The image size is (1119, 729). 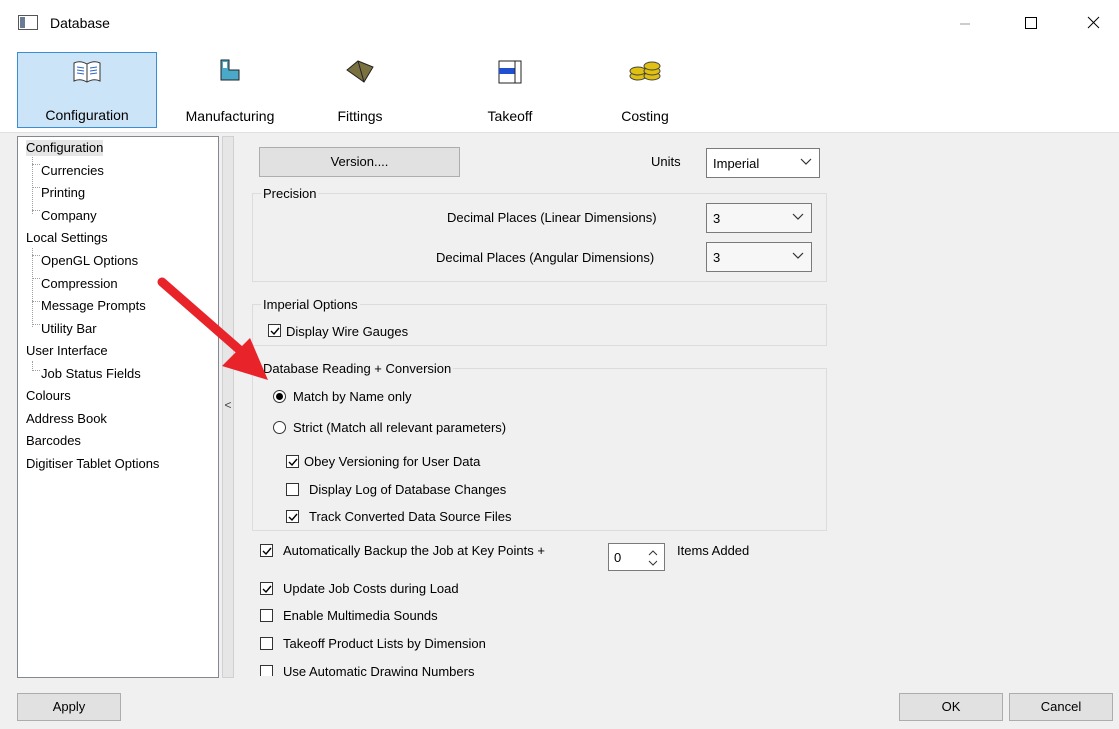 What do you see at coordinates (93, 306) in the screenshot?
I see `tree-item-message-prompts: Message Prompts` at bounding box center [93, 306].